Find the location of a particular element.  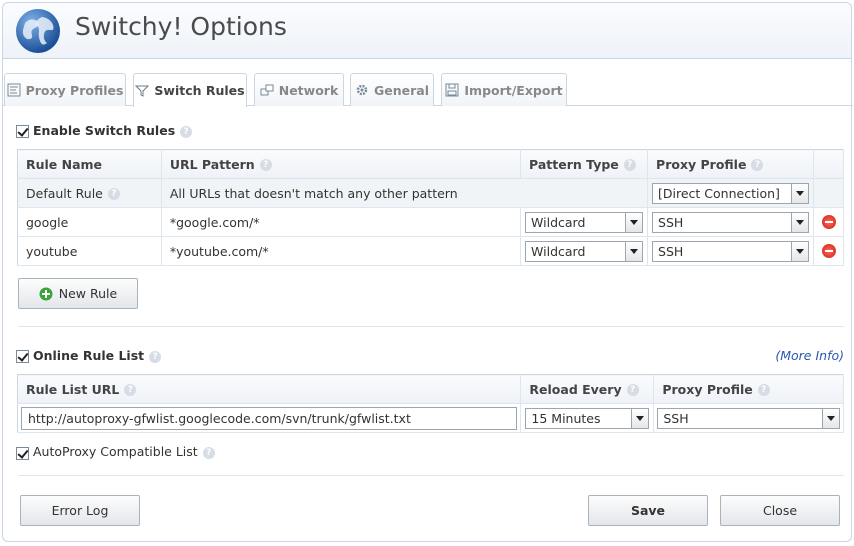

enable-switch-rules-label: Enable Switch Rules? is located at coordinates (113, 130).